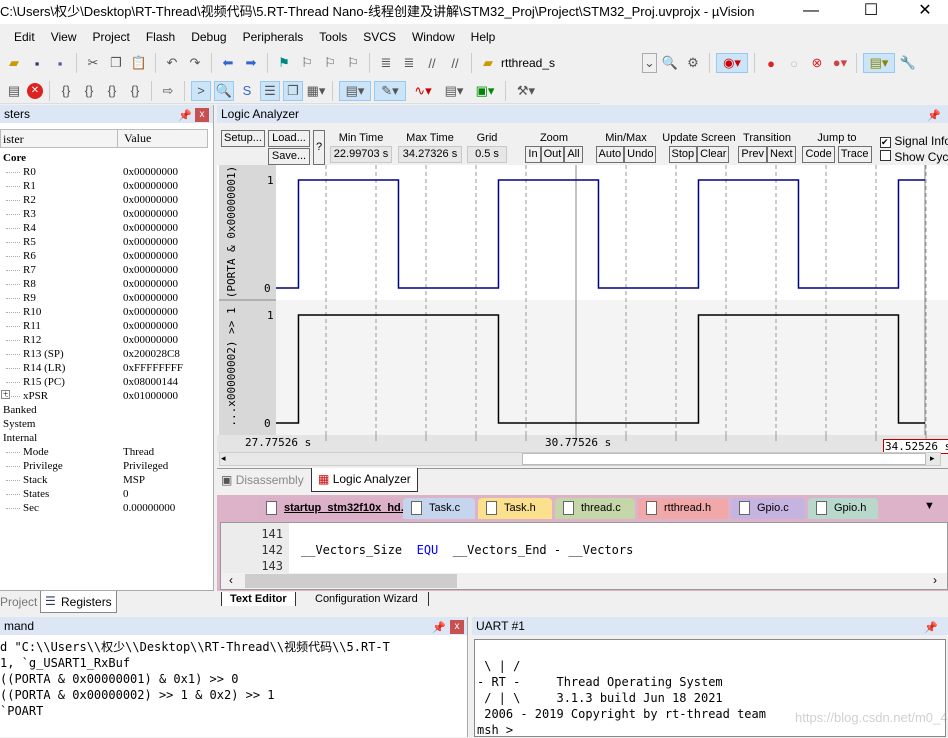 This screenshot has width=948, height=738. What do you see at coordinates (160, 37) in the screenshot?
I see `menu-flash: Flash` at bounding box center [160, 37].